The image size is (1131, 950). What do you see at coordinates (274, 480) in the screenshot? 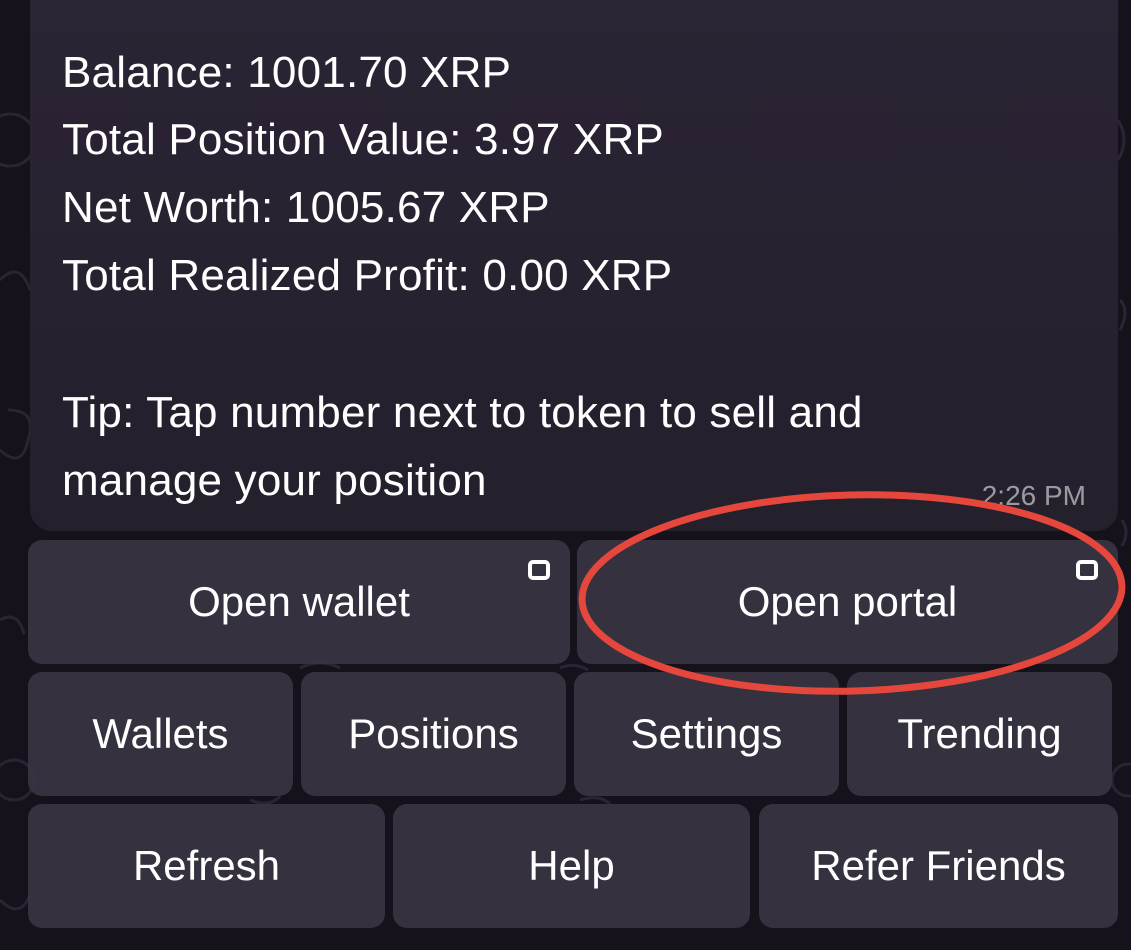
I see `tip-text-line-2: manage your position` at bounding box center [274, 480].